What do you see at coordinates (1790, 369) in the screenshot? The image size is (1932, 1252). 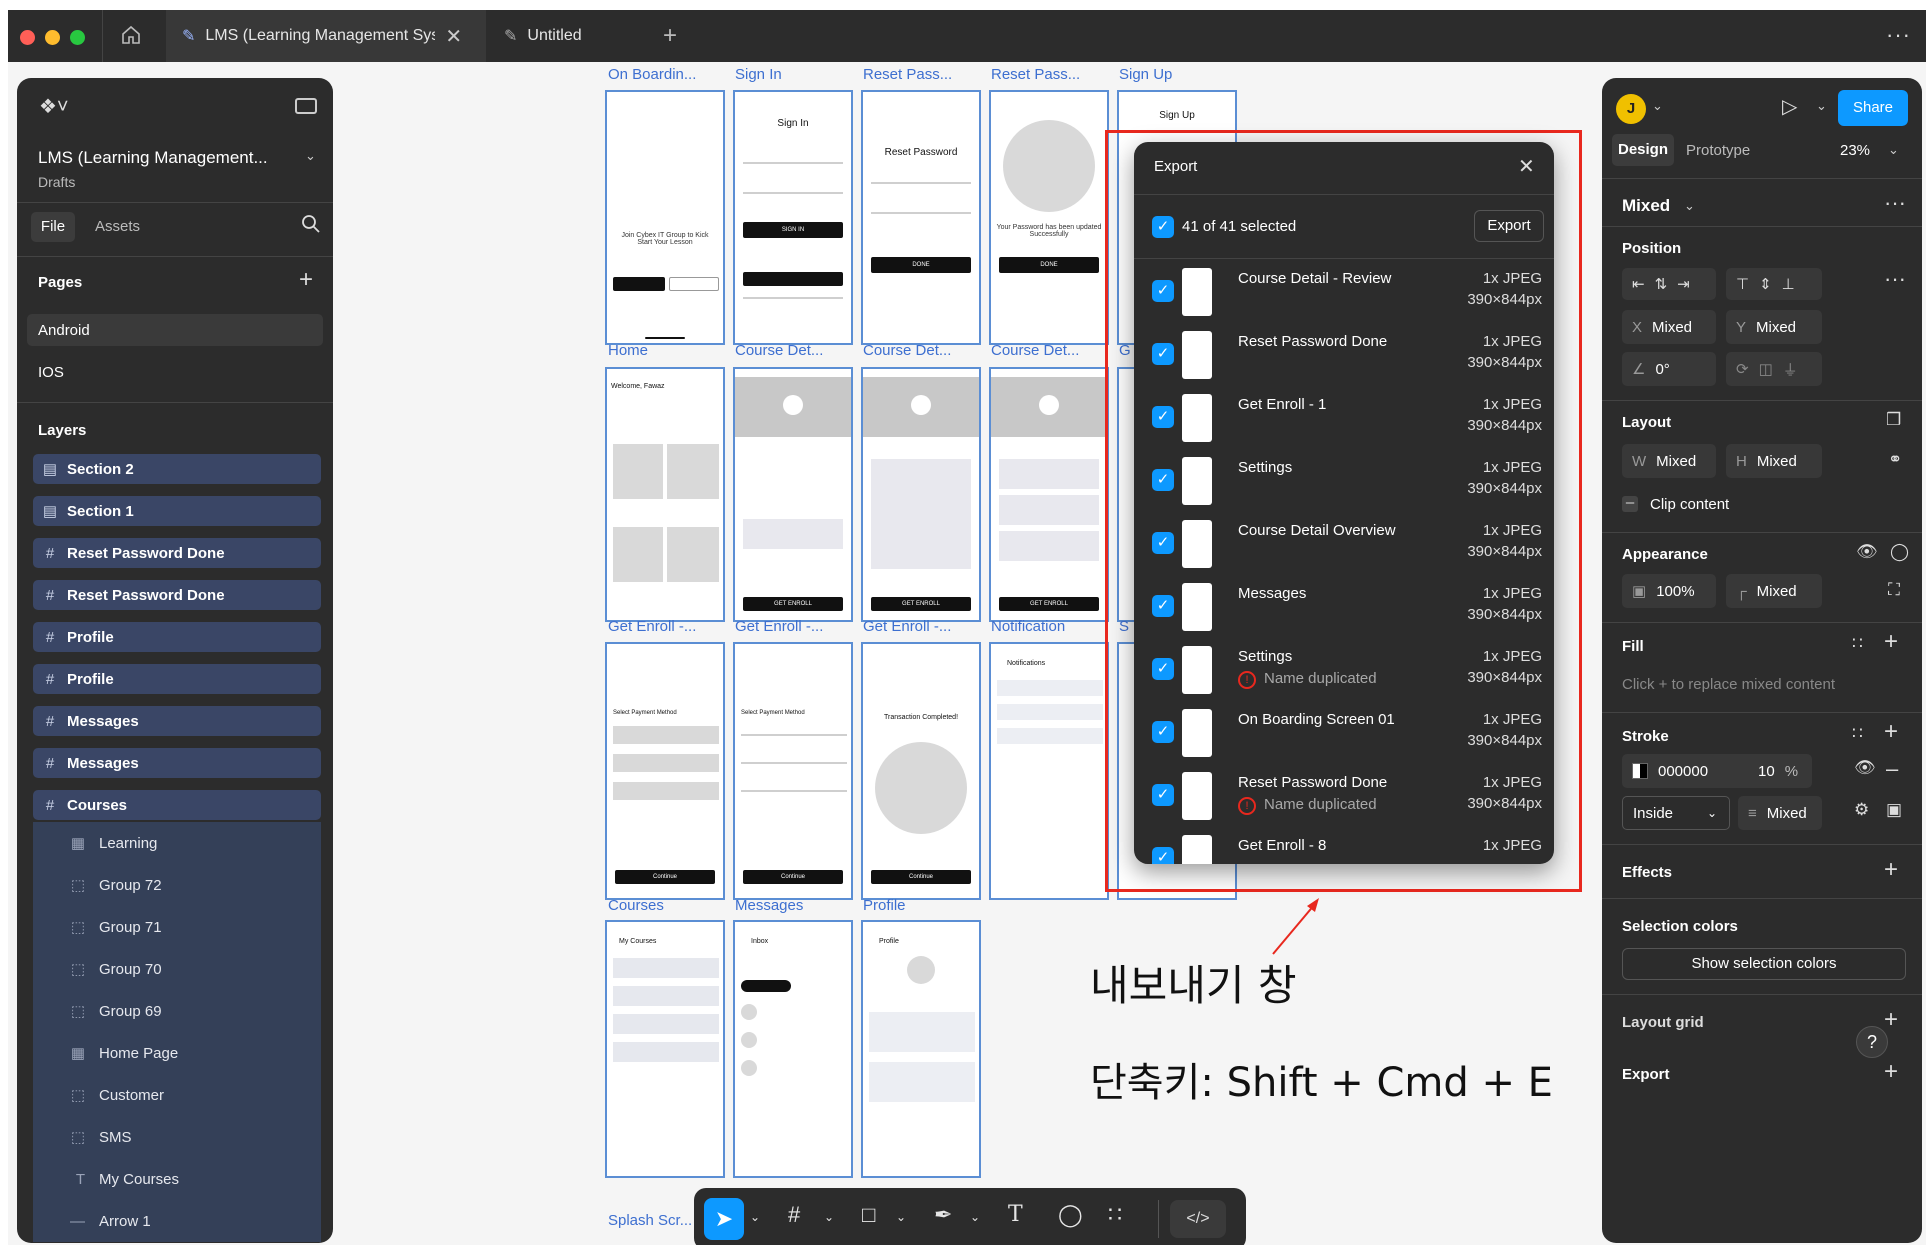 I see `flip-vertical-icon: ⏚` at bounding box center [1790, 369].